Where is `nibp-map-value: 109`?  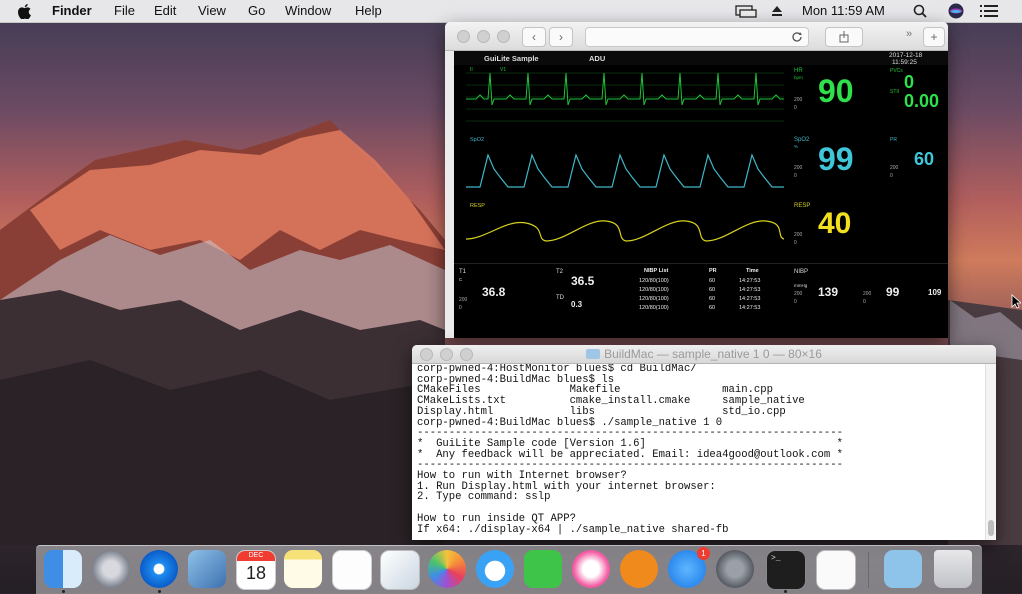
nibp-map-value: 109 is located at coordinates (935, 292).